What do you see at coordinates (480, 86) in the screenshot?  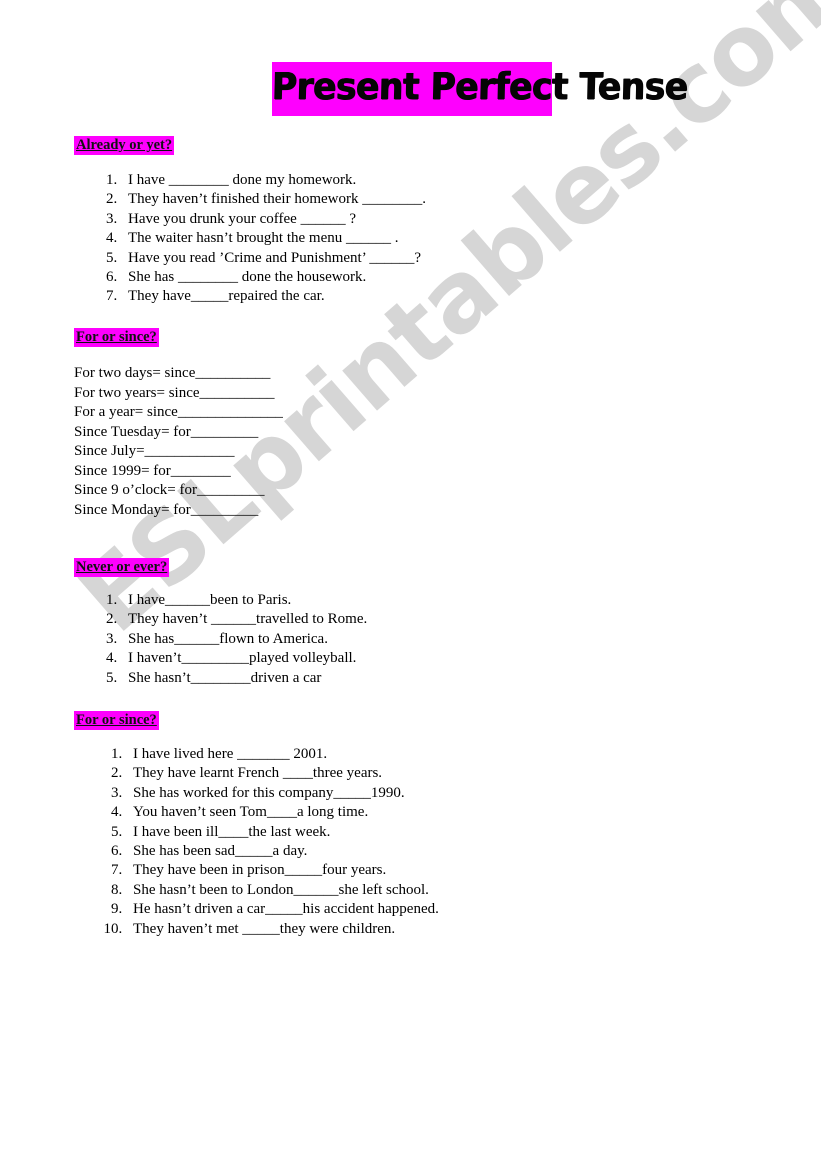 I see `page-title: Present Perfect Tense` at bounding box center [480, 86].